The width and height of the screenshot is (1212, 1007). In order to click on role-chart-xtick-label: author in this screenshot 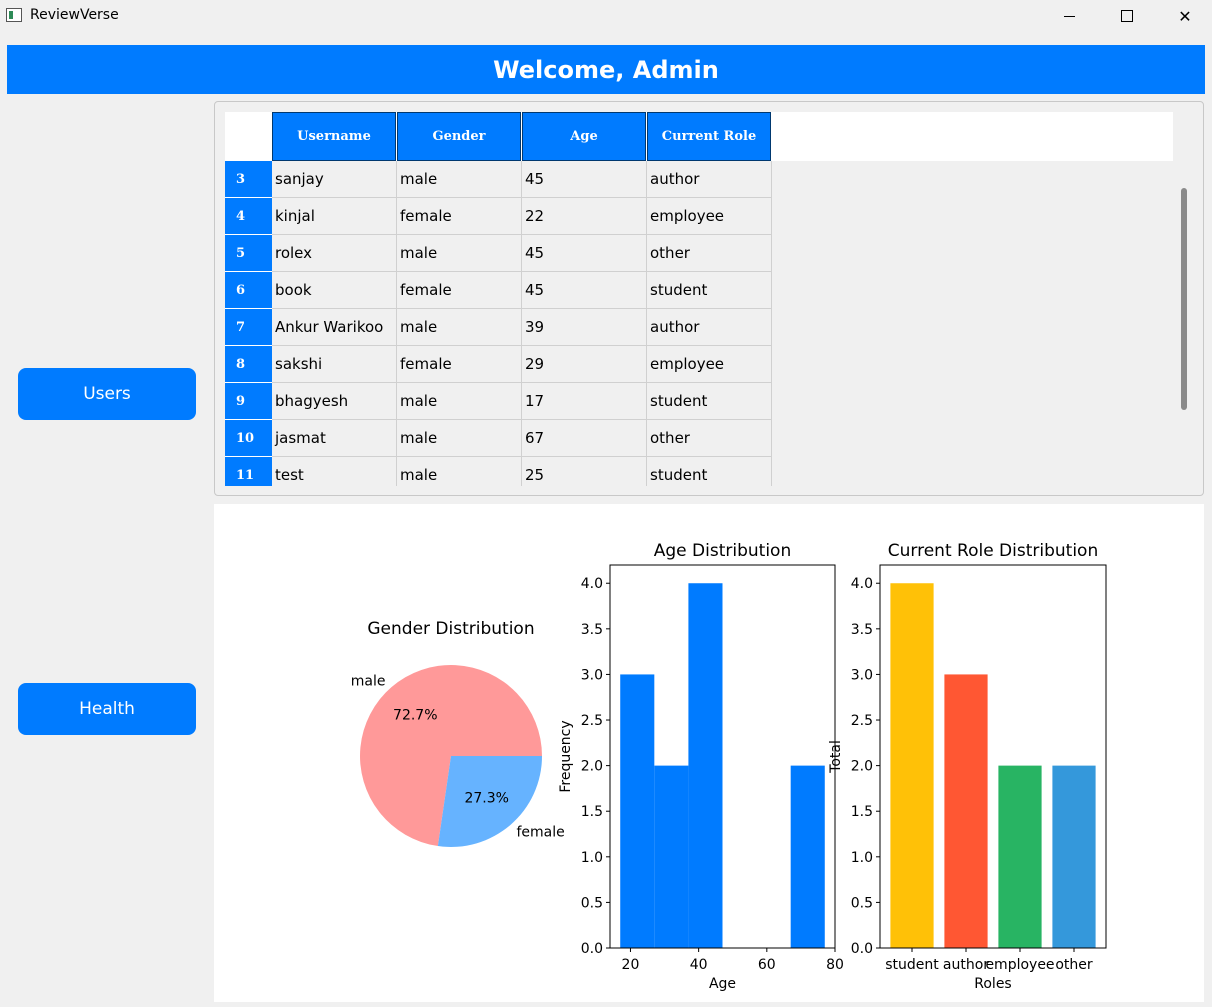, I will do `click(966, 965)`.